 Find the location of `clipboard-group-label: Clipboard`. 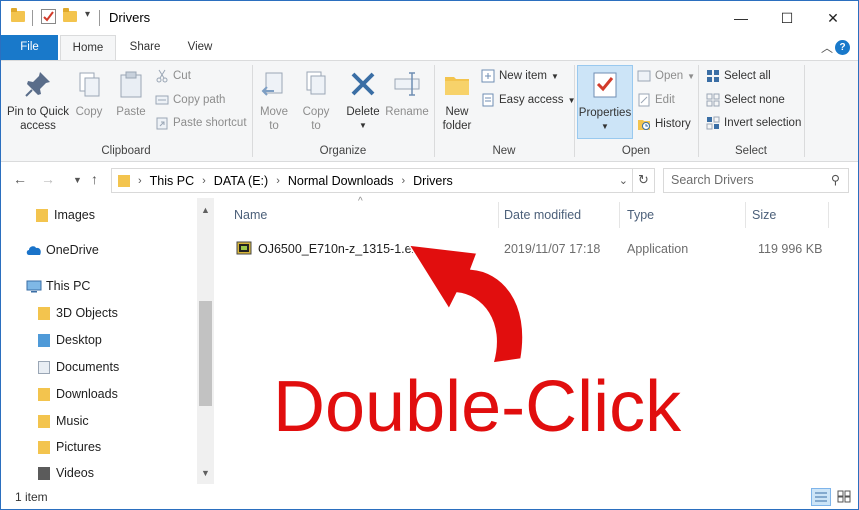

clipboard-group-label: Clipboard is located at coordinates (126, 151).